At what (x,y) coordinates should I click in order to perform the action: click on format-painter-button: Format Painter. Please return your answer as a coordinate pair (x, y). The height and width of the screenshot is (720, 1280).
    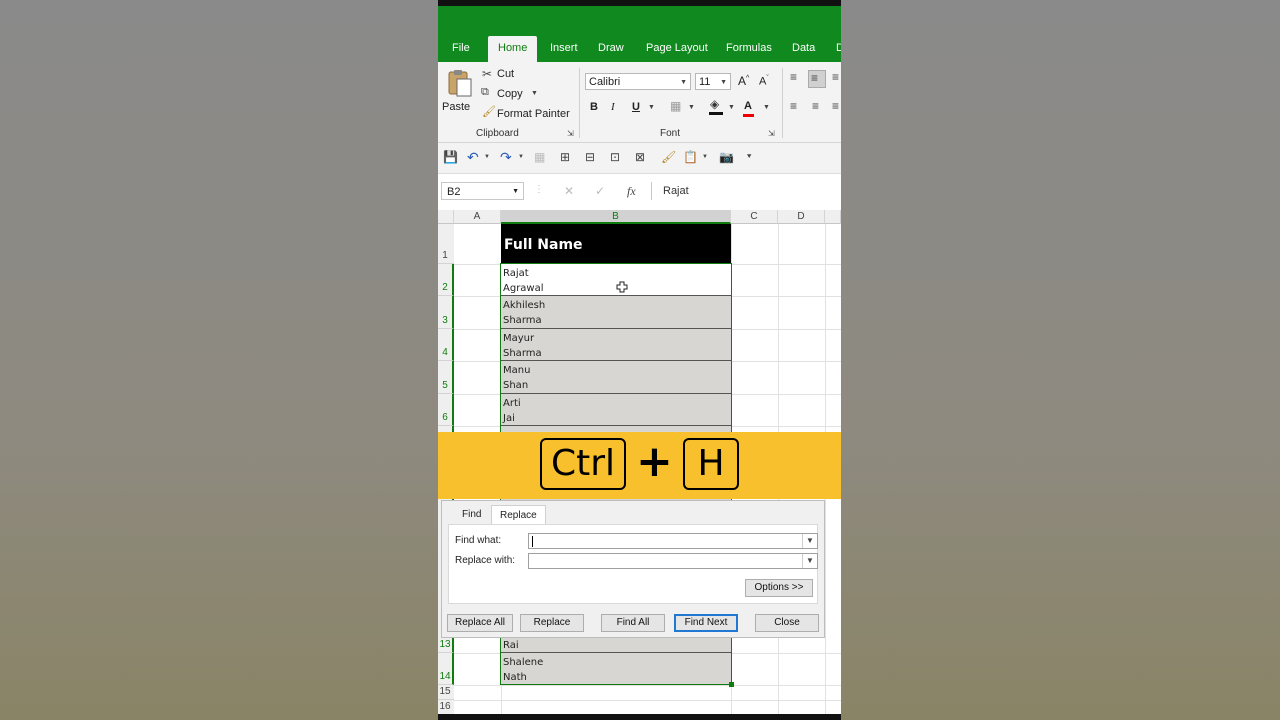
    Looking at the image, I should click on (533, 114).